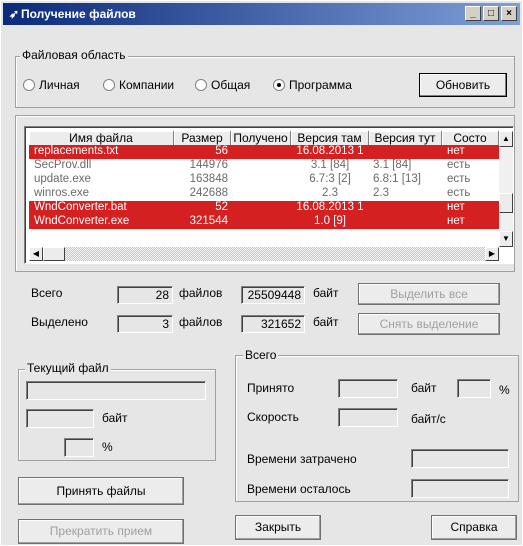 This screenshot has width=523, height=546. What do you see at coordinates (368, 417) in the screenshot?
I see `speed-field` at bounding box center [368, 417].